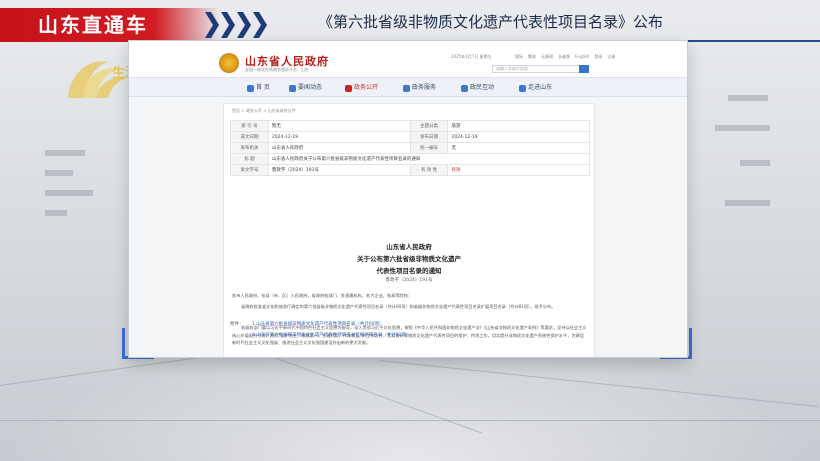 The image size is (820, 461). Describe the element at coordinates (277, 69) in the screenshot. I see `site-subtitle: 全国一体化在线政务服务平台 · 山东` at that location.